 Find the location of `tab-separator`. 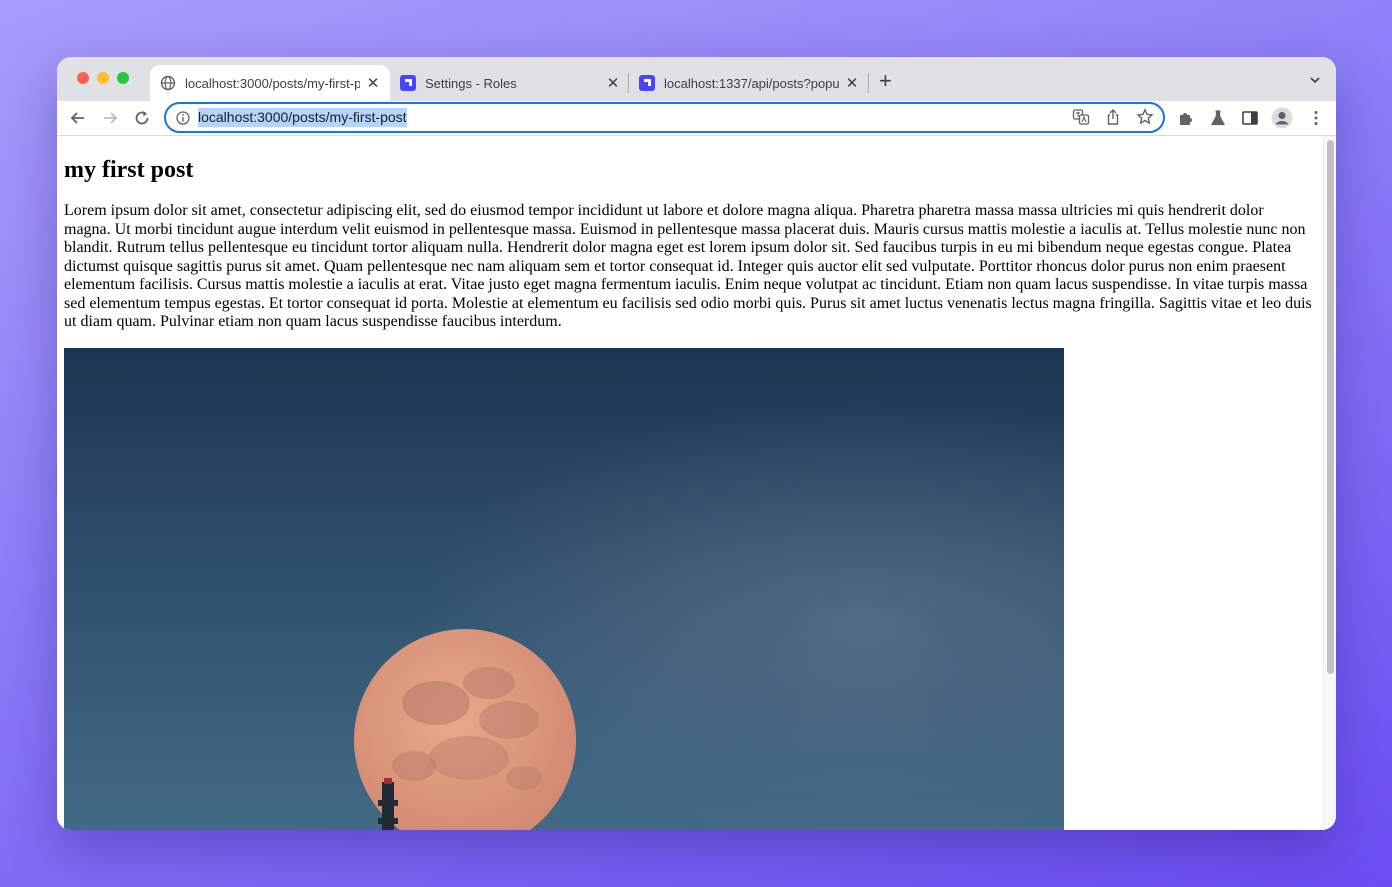

tab-separator is located at coordinates (868, 83).